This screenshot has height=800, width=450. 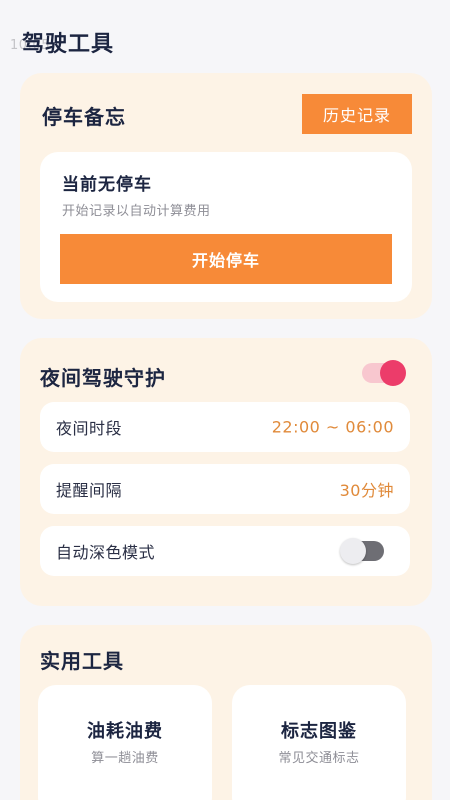 What do you see at coordinates (366, 490) in the screenshot?
I see `reminder-interval-value: 30分钟` at bounding box center [366, 490].